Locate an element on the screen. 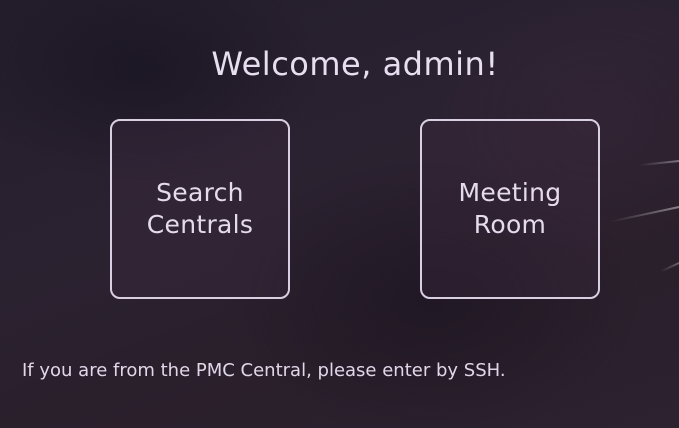 Image resolution: width=679 pixels, height=428 pixels. search-centrals-label: Search Centrals is located at coordinates (200, 208).